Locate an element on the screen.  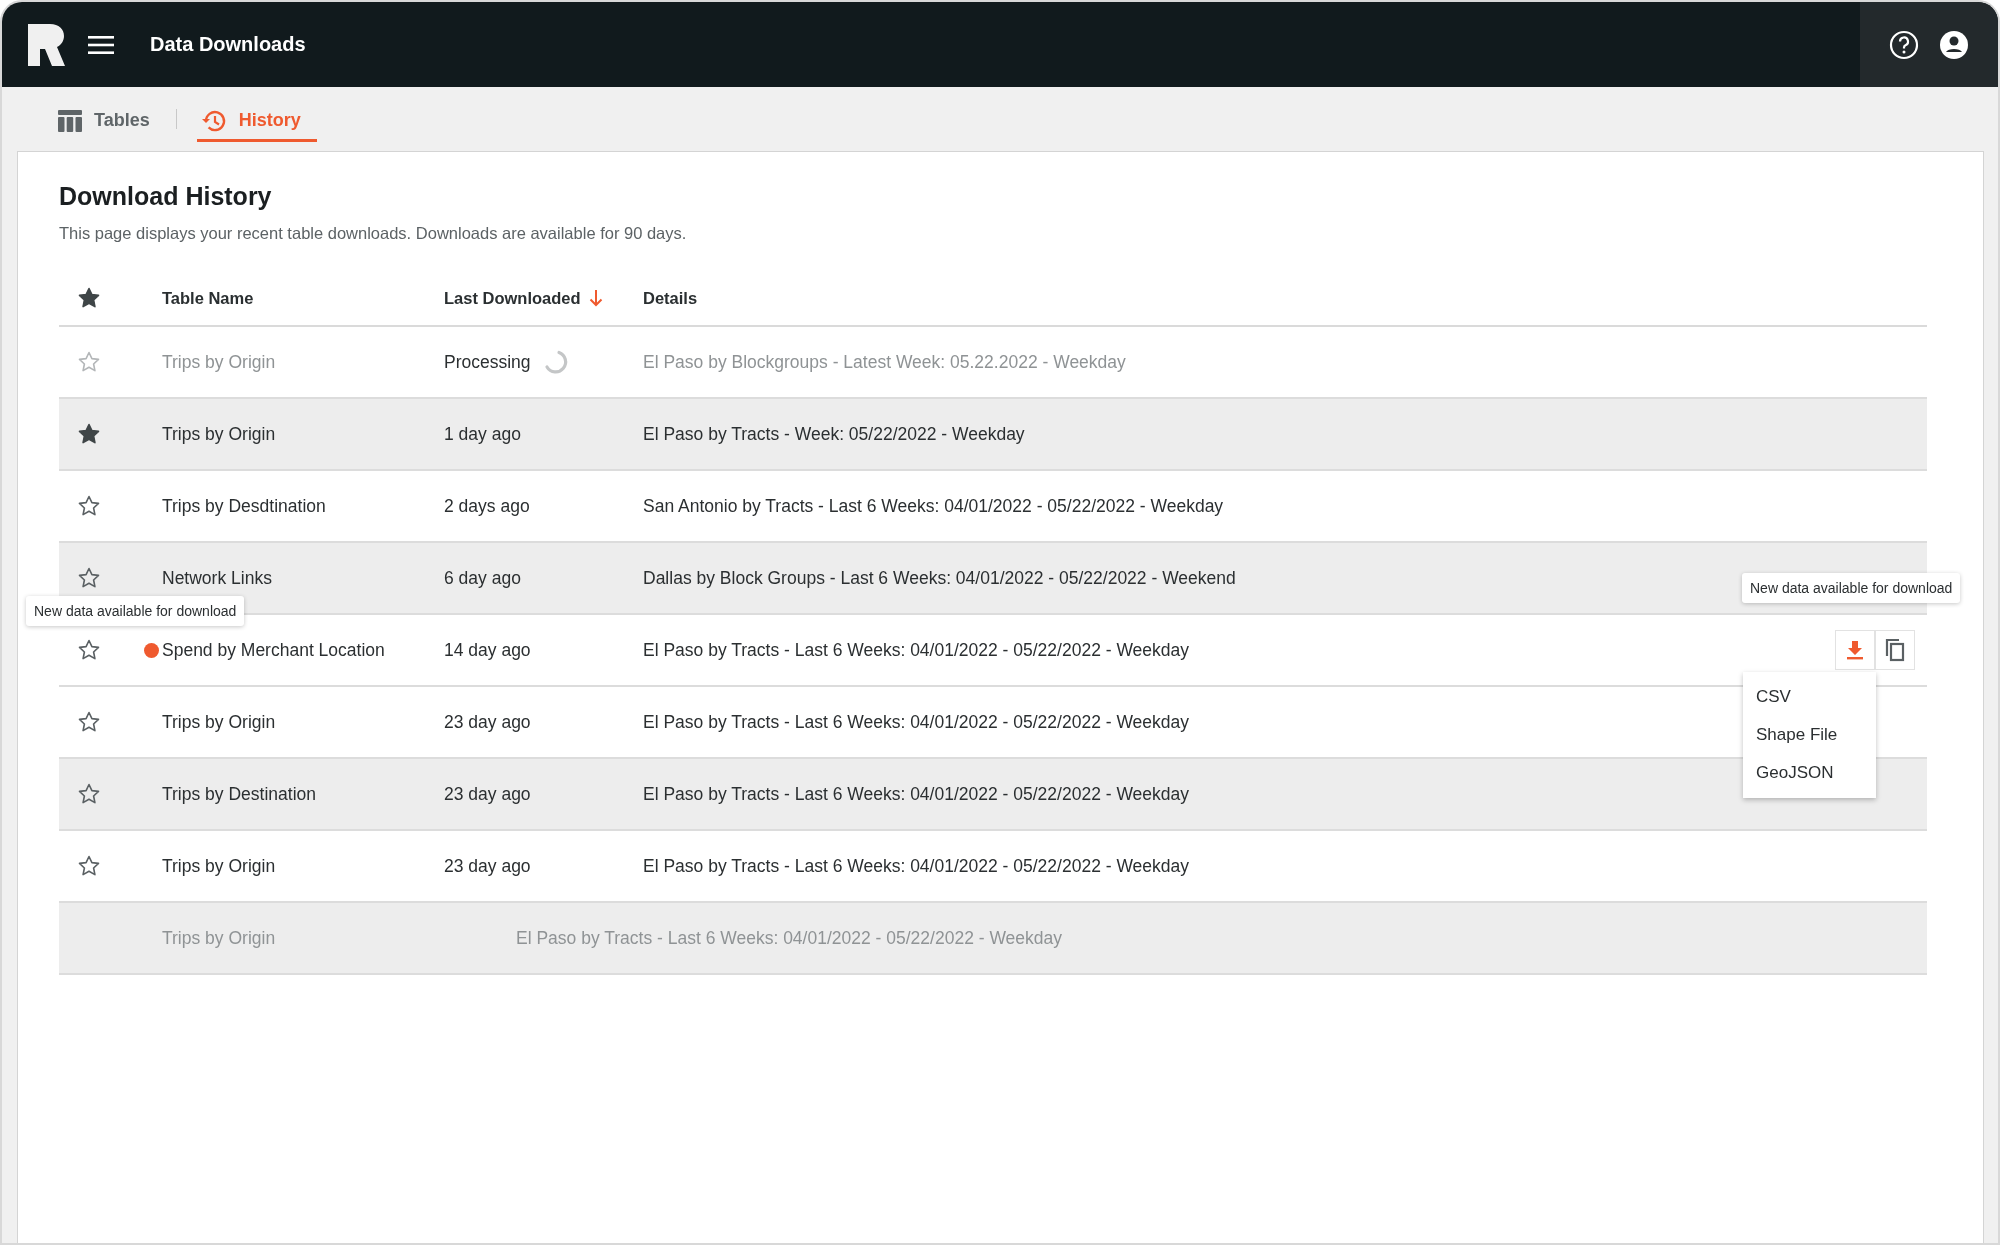
page-title: Download History is located at coordinates (166, 196).